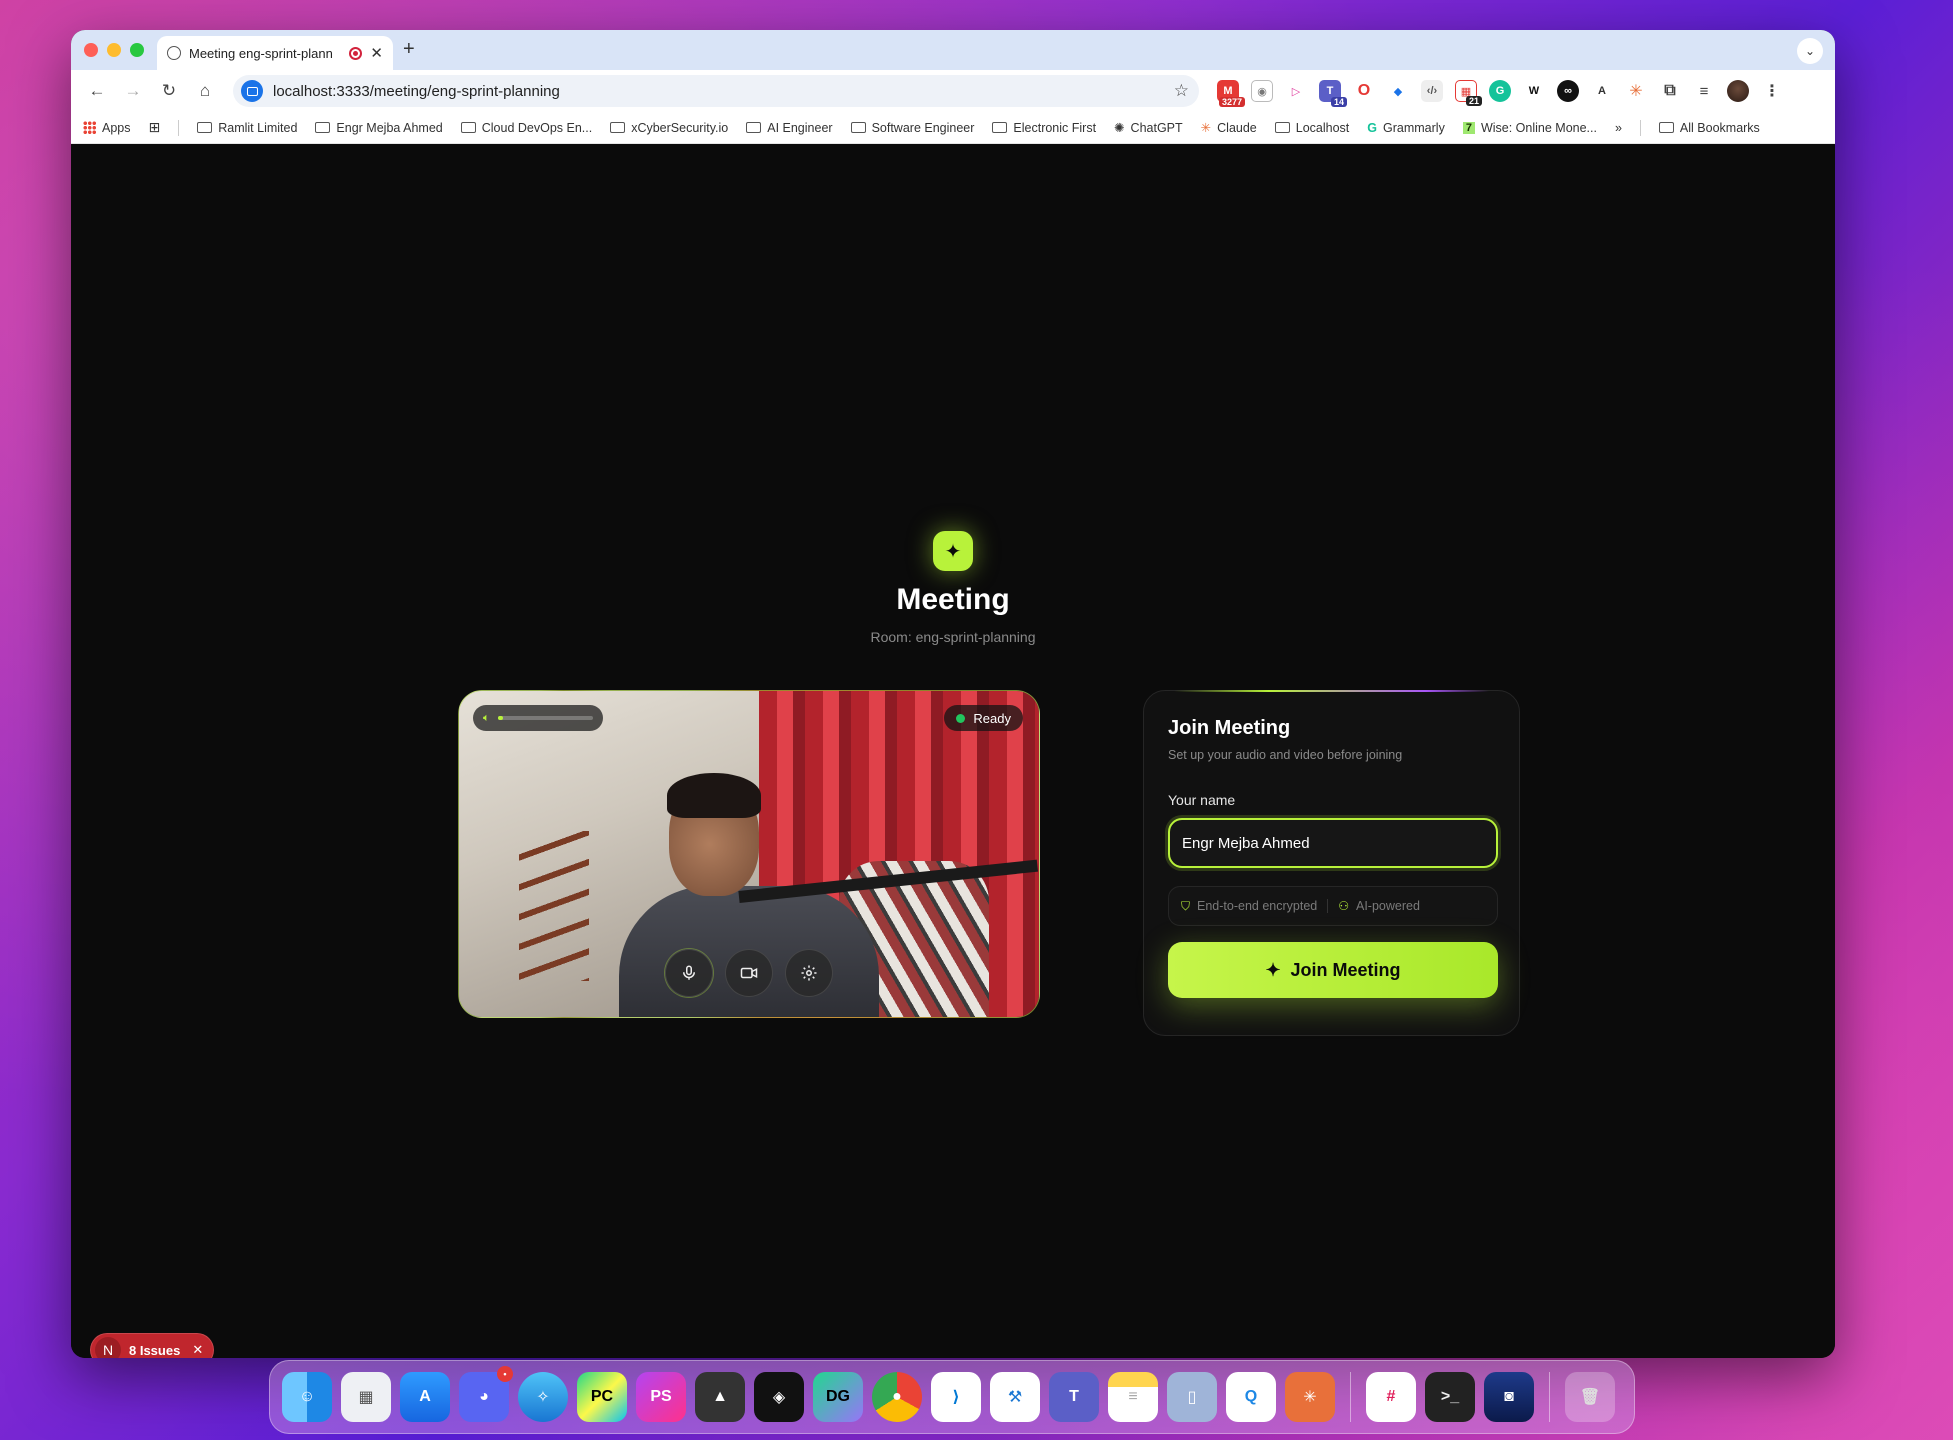  Describe the element at coordinates (1133, 1397) in the screenshot. I see `notes-app-icon: ≡` at that location.